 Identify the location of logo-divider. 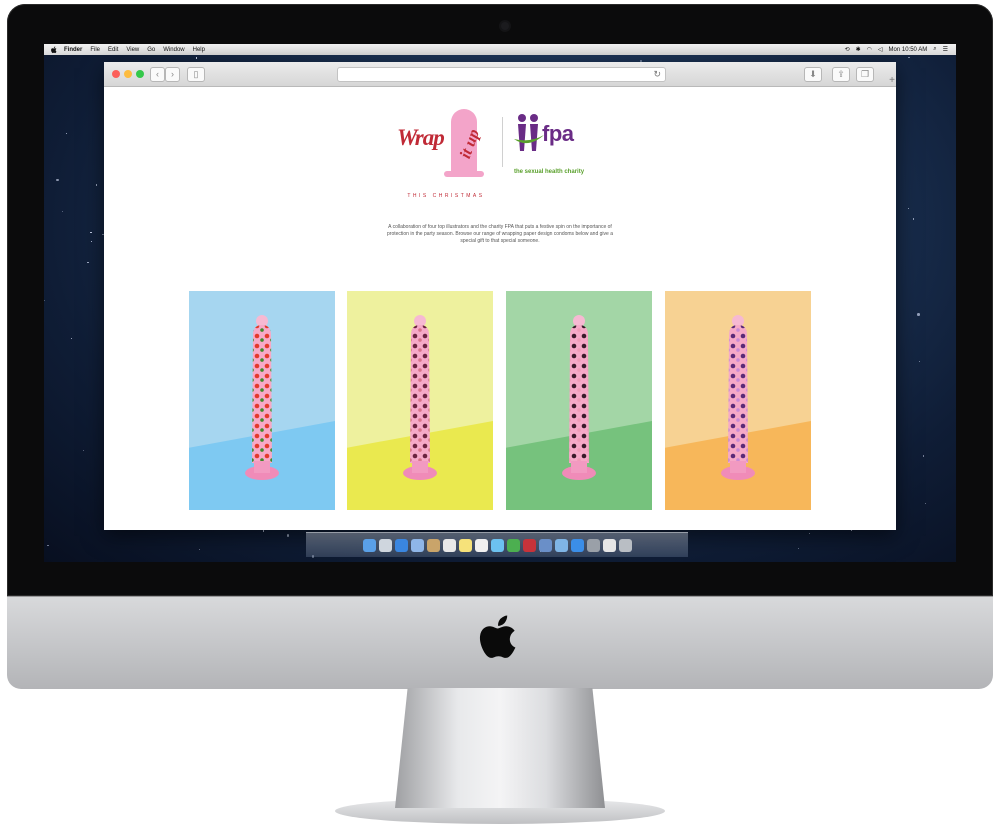
(502, 142).